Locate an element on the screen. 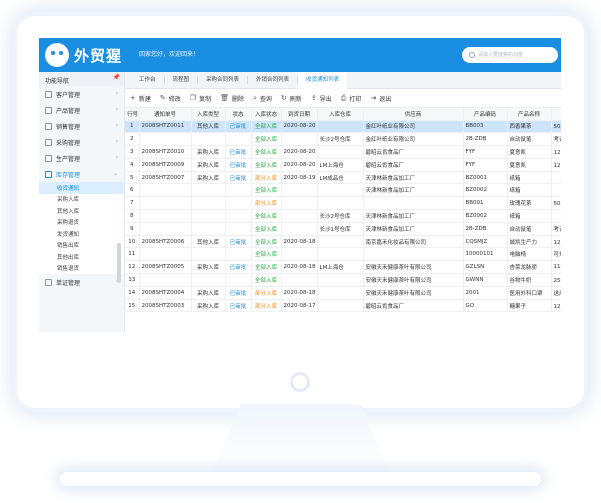 The height and width of the screenshot is (503, 601). table-cell: 2001 is located at coordinates (485, 293).